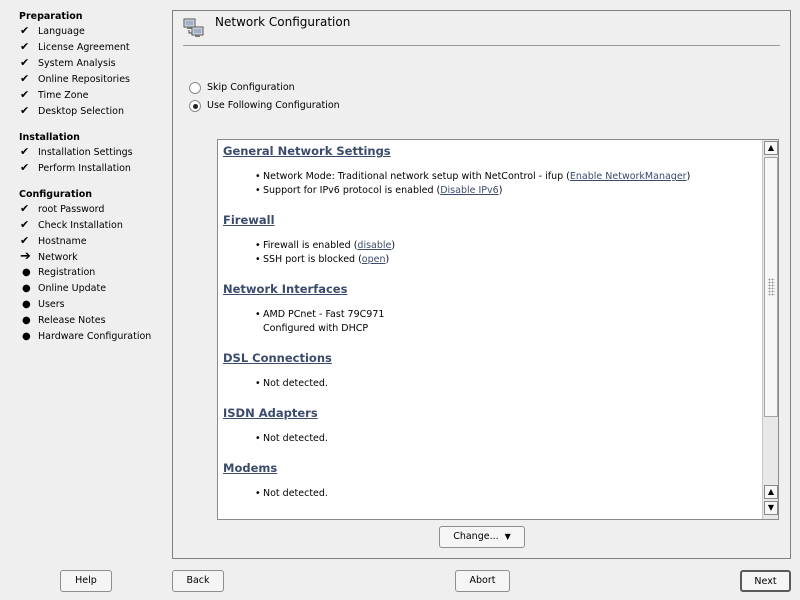 Image resolution: width=800 pixels, height=600 pixels. I want to click on heading-isdn-adapters: ISDN Adapters, so click(270, 413).